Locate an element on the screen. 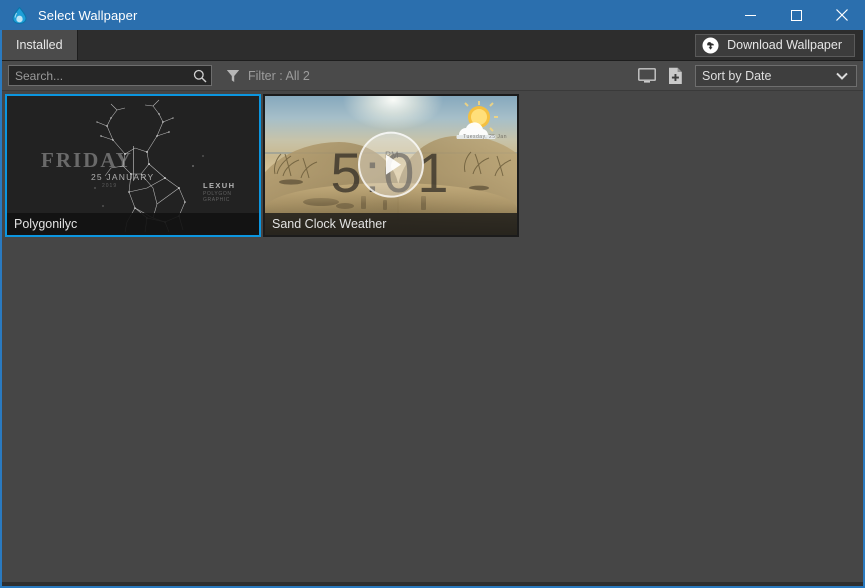 The width and height of the screenshot is (865, 588). tab-installed-label: Installed is located at coordinates (39, 45).